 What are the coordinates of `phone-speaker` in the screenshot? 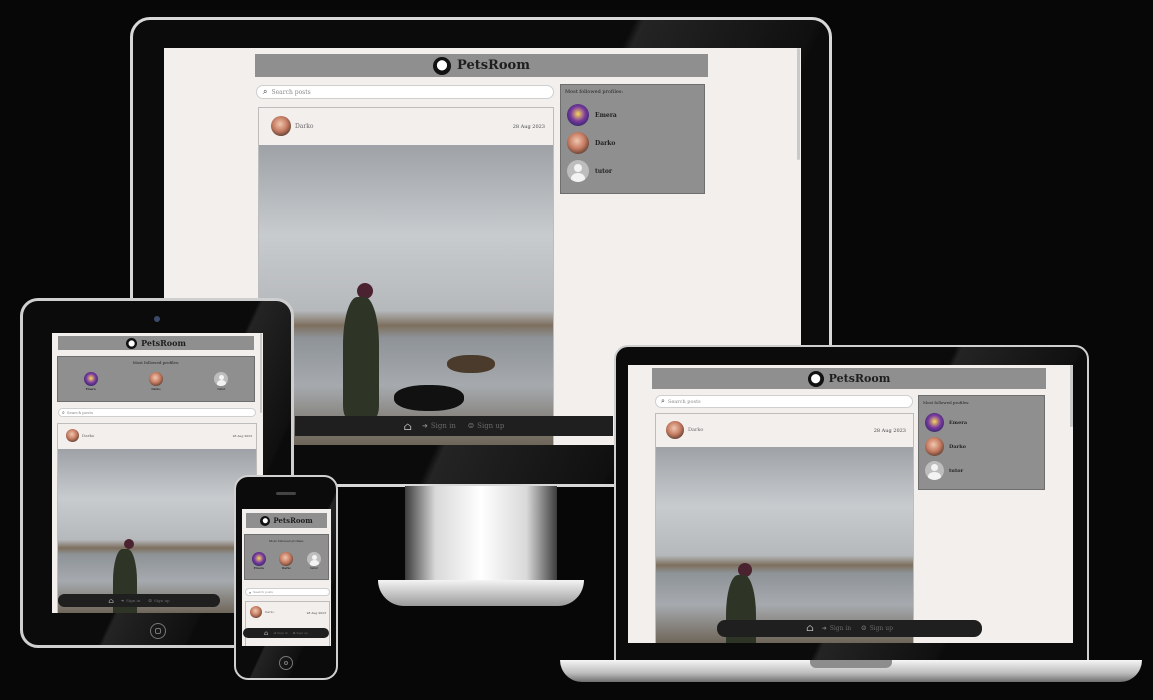 It's located at (286, 493).